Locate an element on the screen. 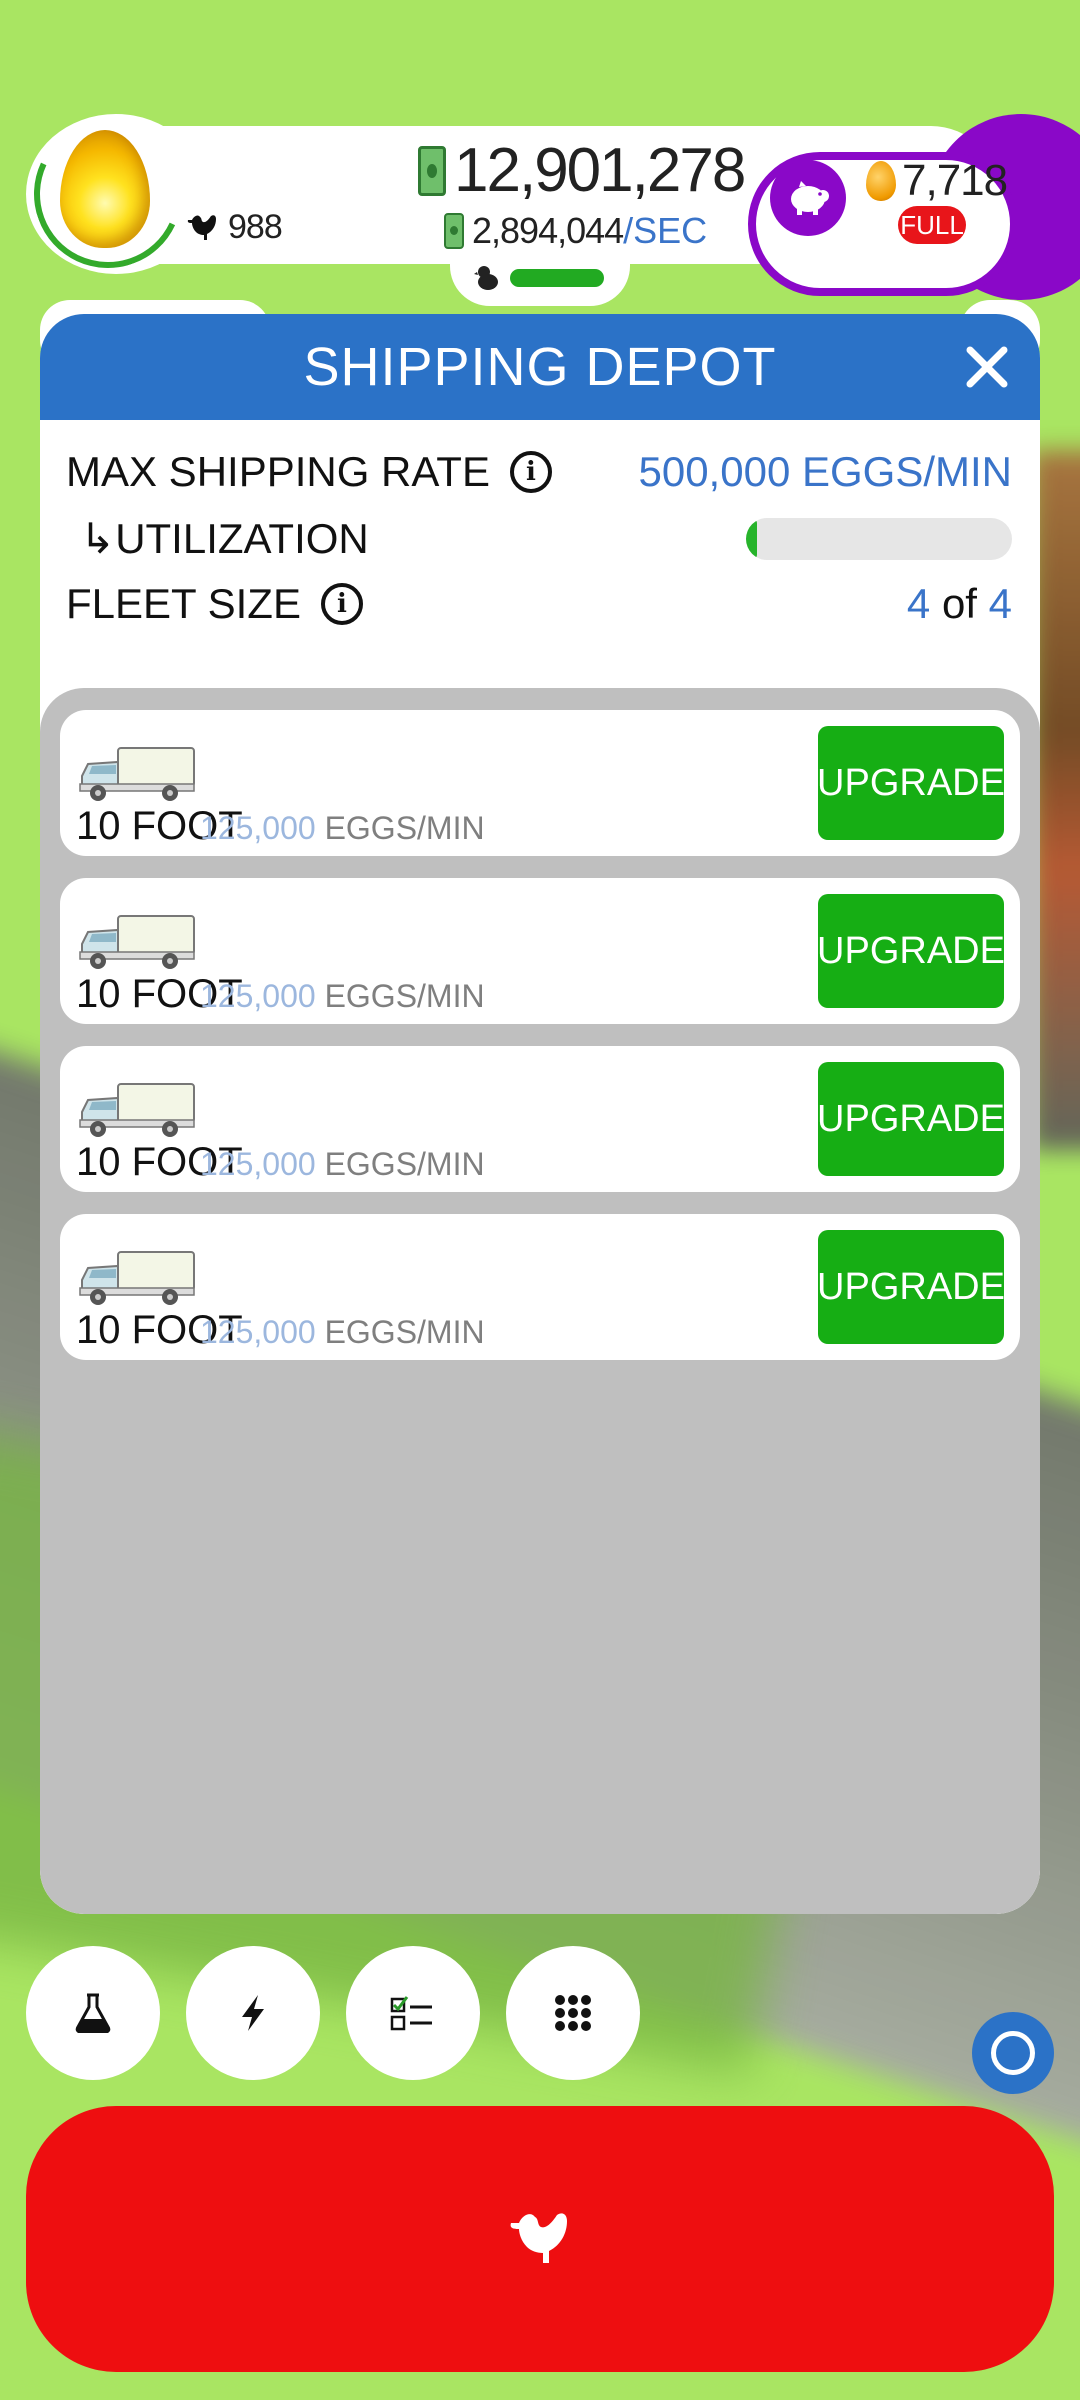 This screenshot has width=1080, height=2400. close-icon is located at coordinates (987, 367).